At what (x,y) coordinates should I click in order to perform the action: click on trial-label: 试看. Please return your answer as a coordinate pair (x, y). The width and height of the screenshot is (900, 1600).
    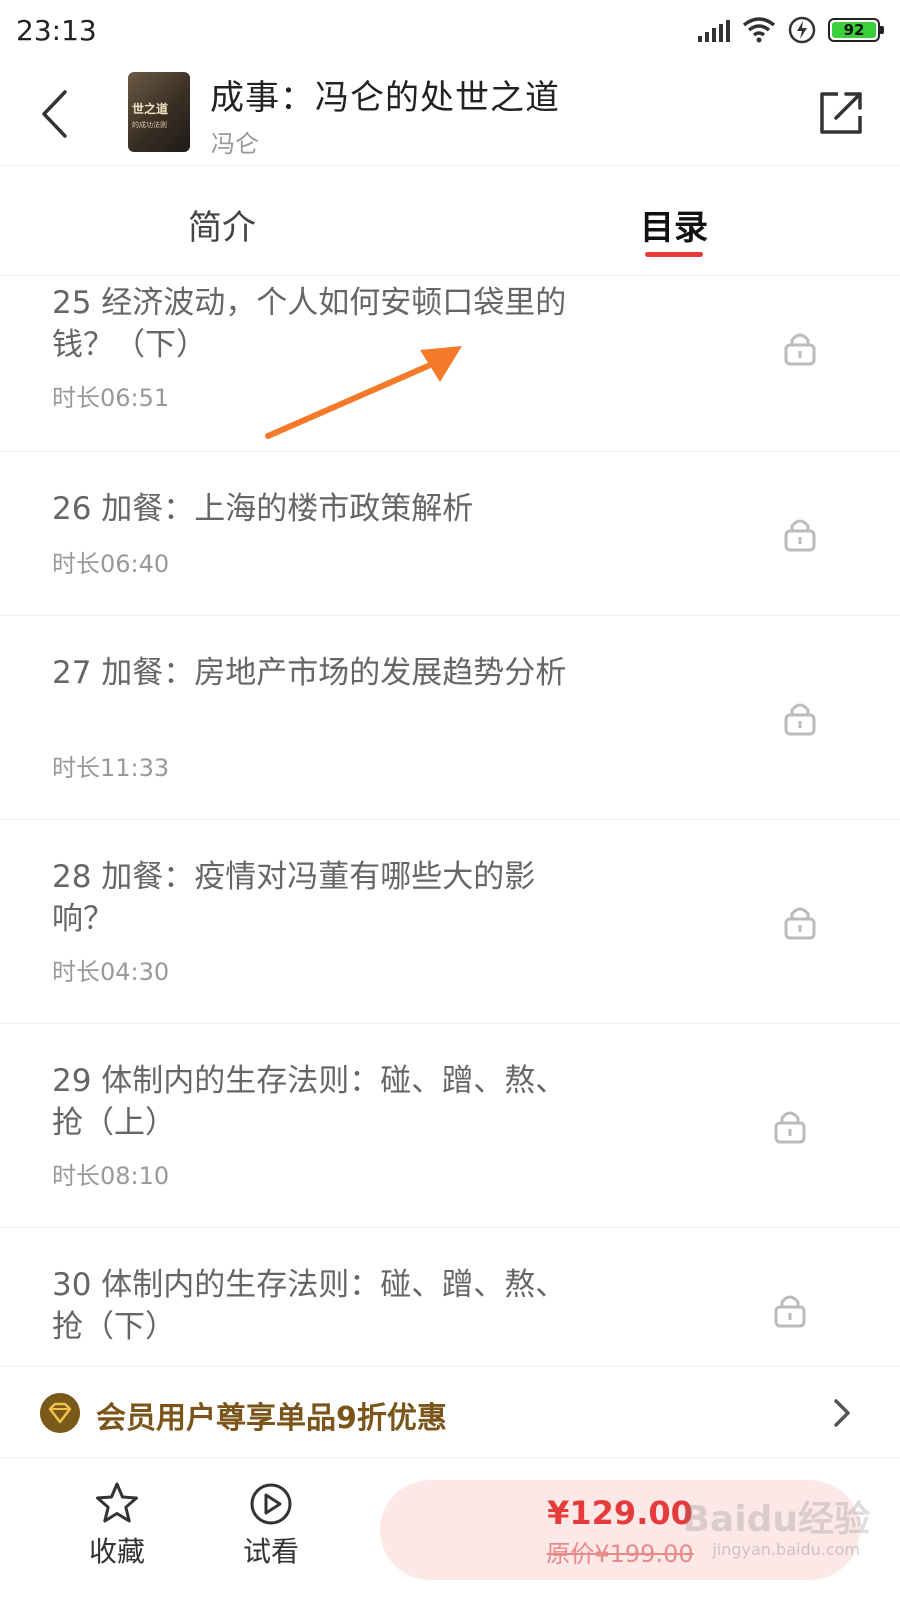
    Looking at the image, I should click on (270, 1551).